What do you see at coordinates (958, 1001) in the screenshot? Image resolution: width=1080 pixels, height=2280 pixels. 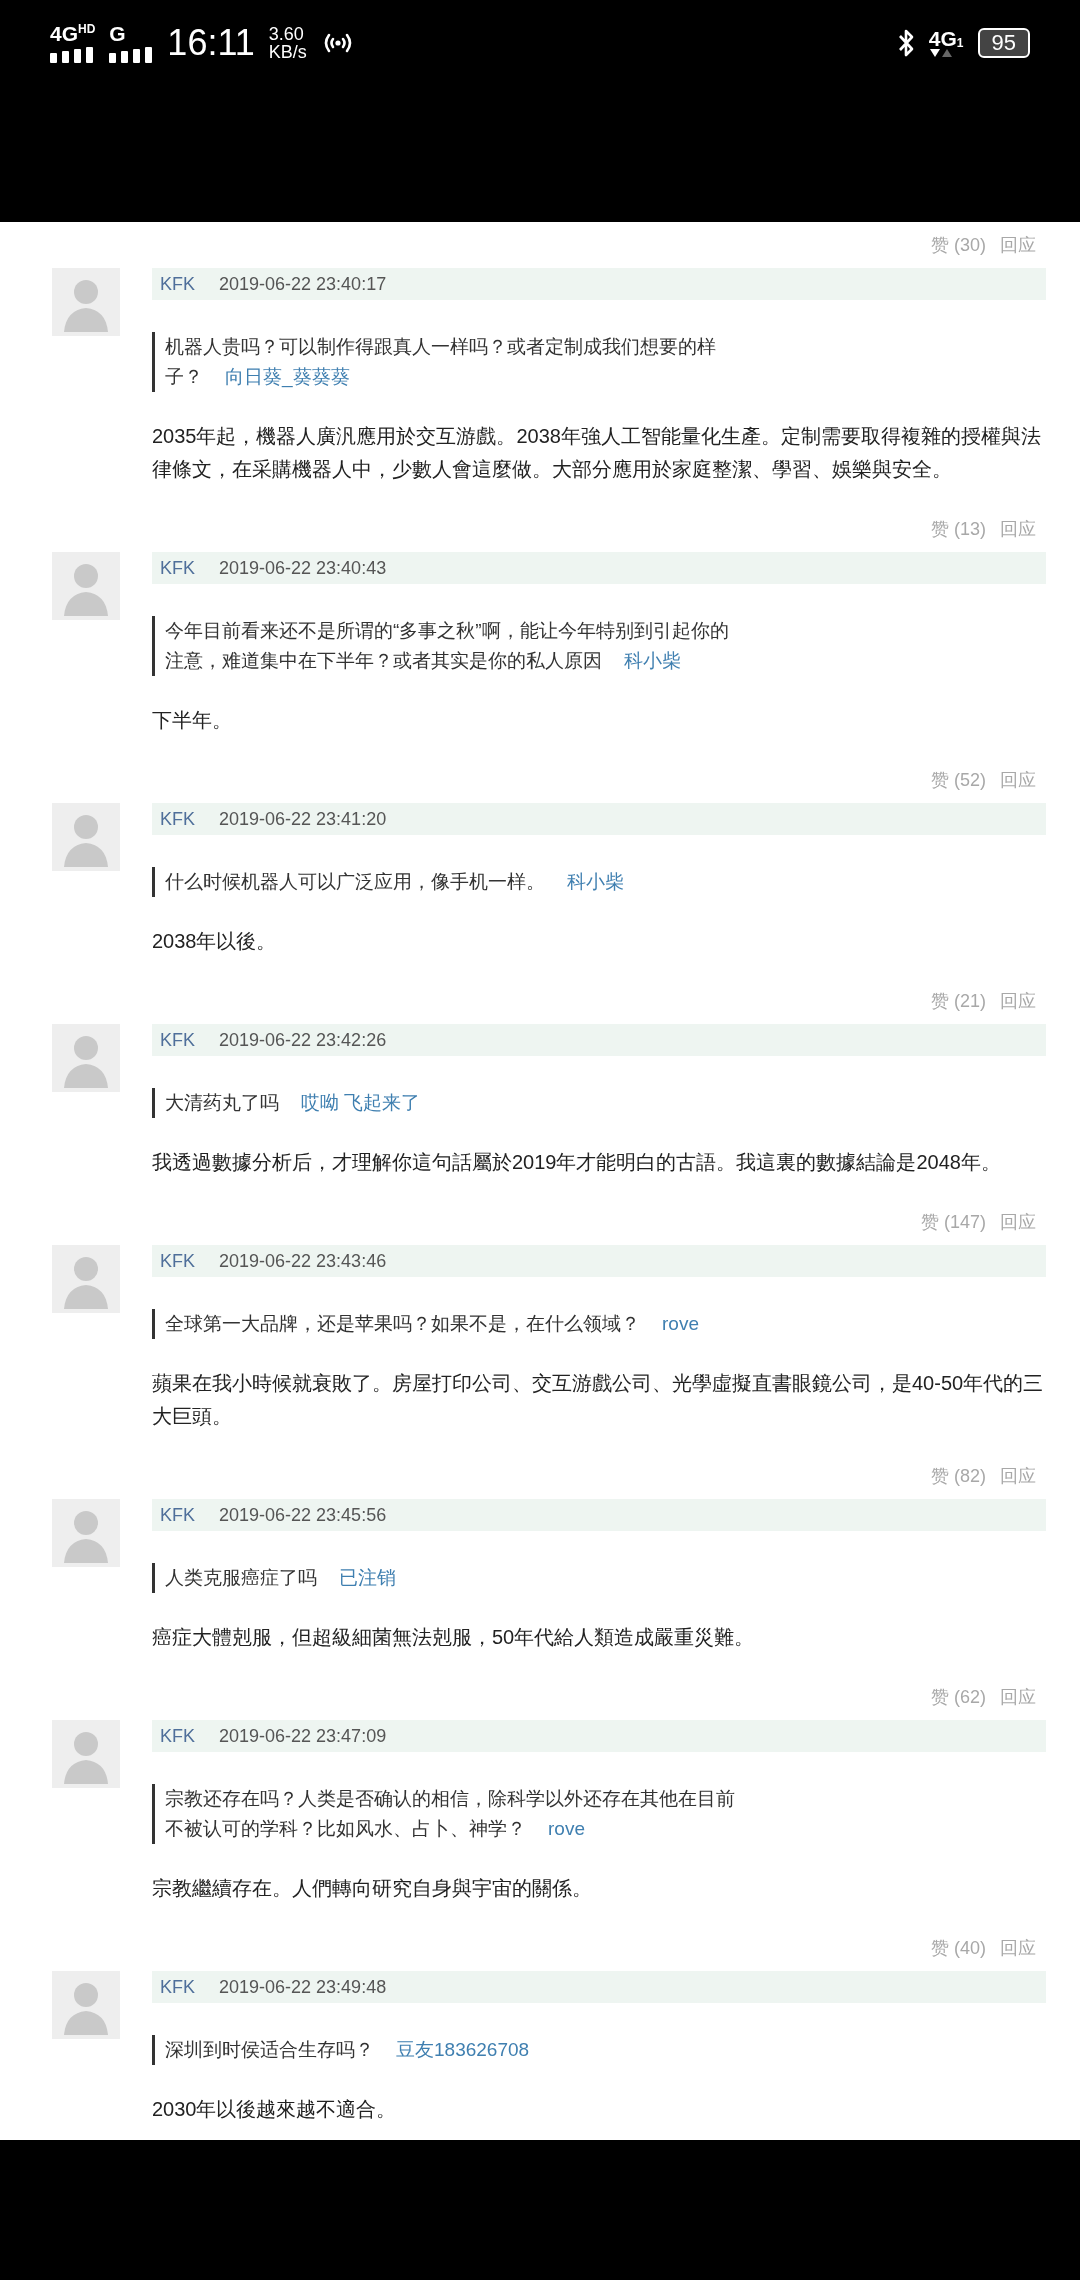 I see `like-count: 赞 (21)` at bounding box center [958, 1001].